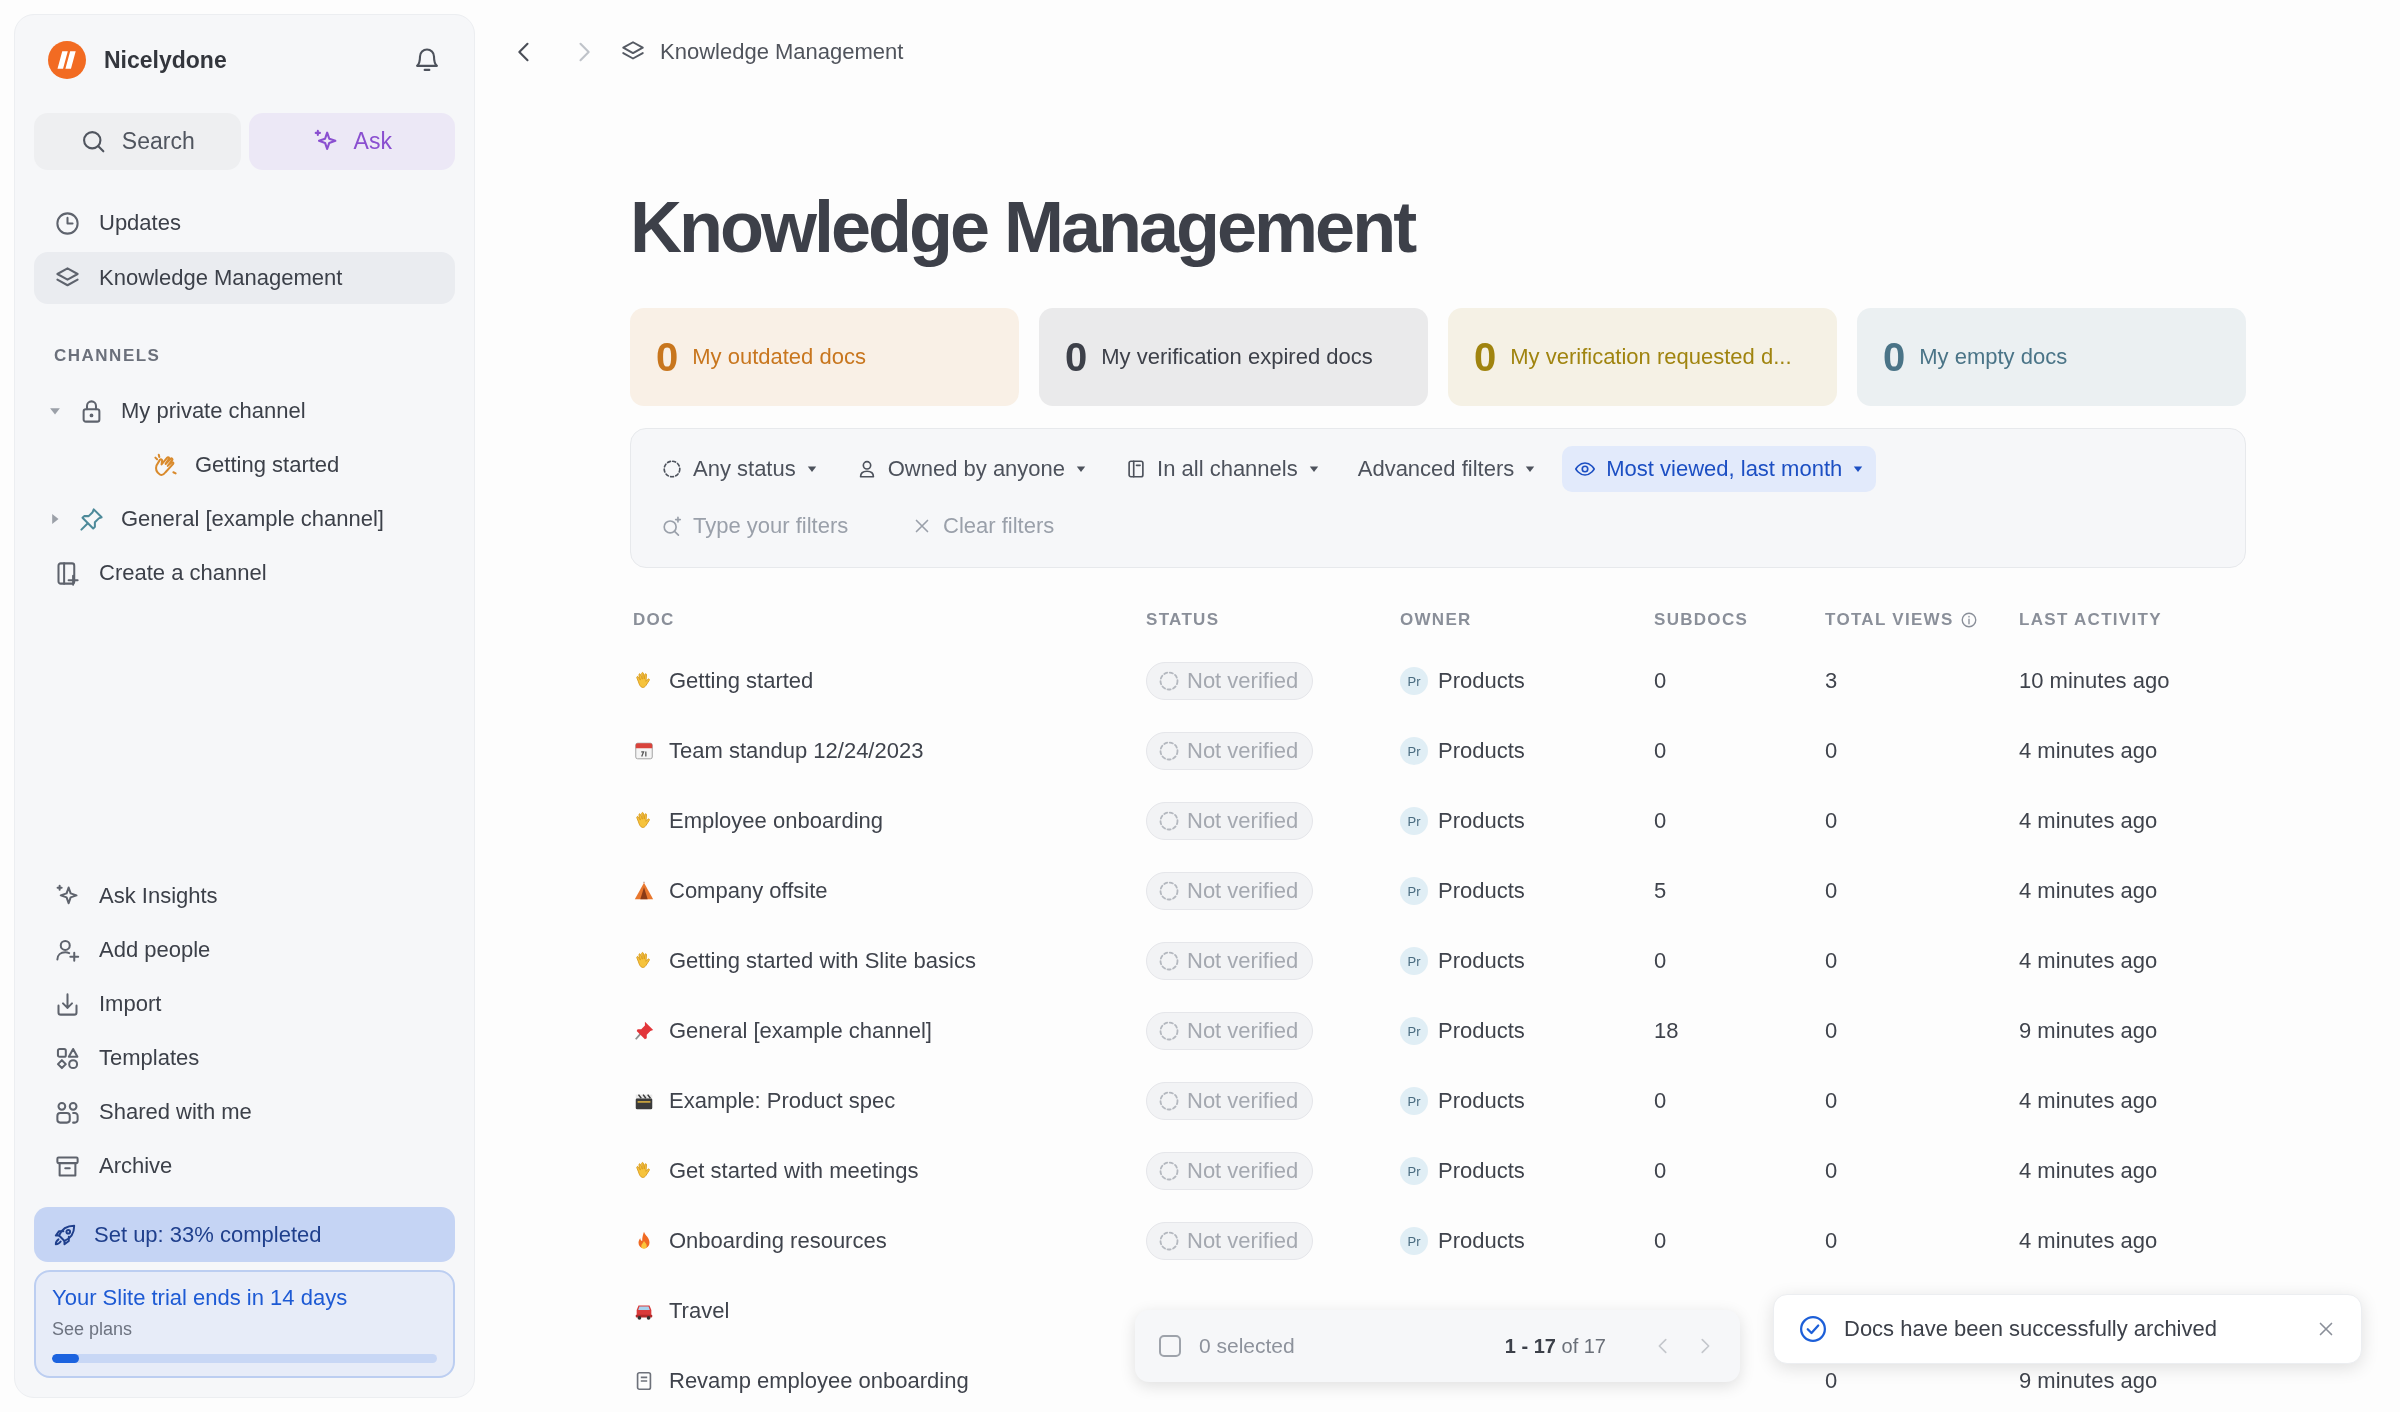 Image resolution: width=2400 pixels, height=1412 pixels. Describe the element at coordinates (244, 411) in the screenshot. I see `channel-item: My private channel` at that location.